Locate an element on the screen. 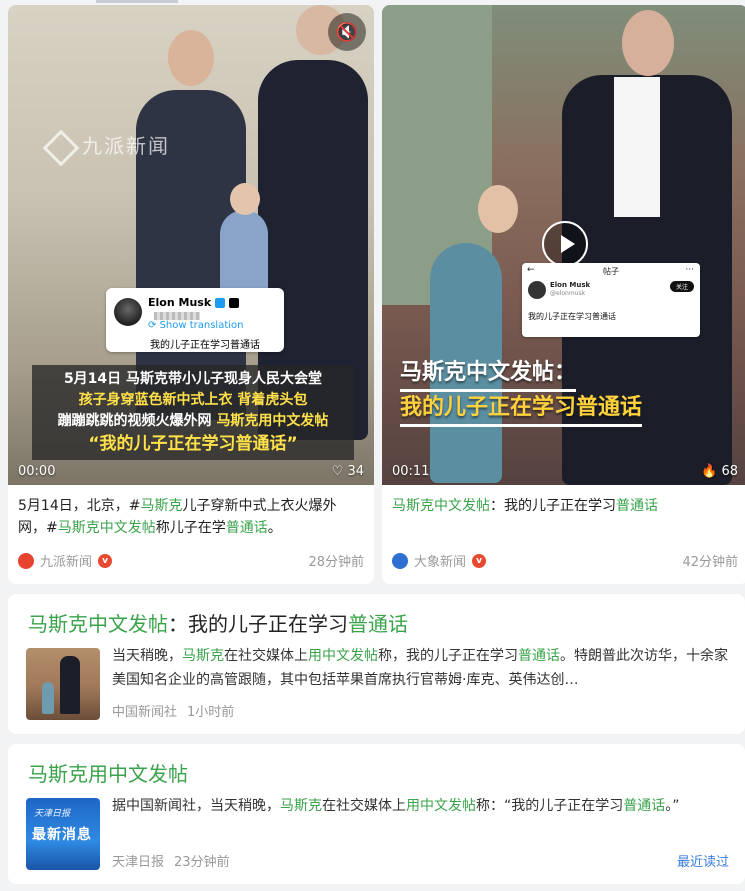  like-count: ♡ 34 is located at coordinates (347, 471).